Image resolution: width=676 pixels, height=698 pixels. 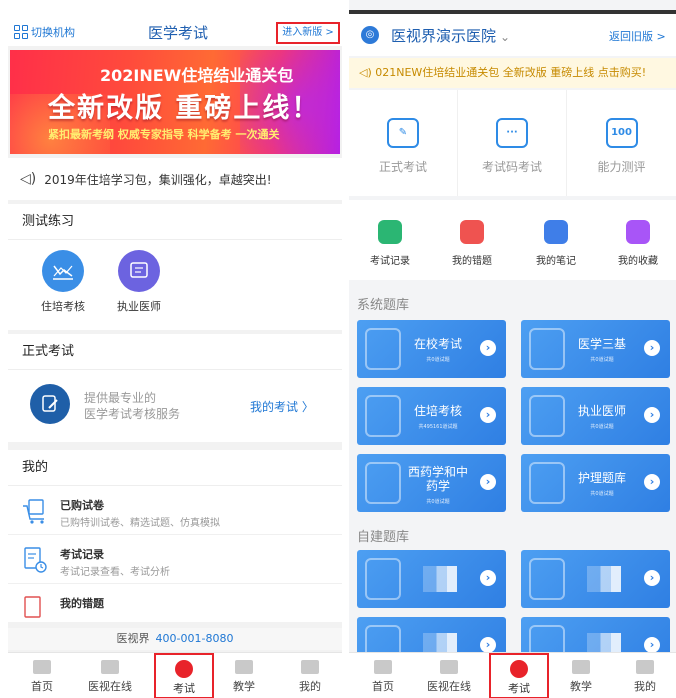 What do you see at coordinates (175, 609) in the screenshot?
I see `wrong-questions-item: 我的错题` at bounding box center [175, 609].